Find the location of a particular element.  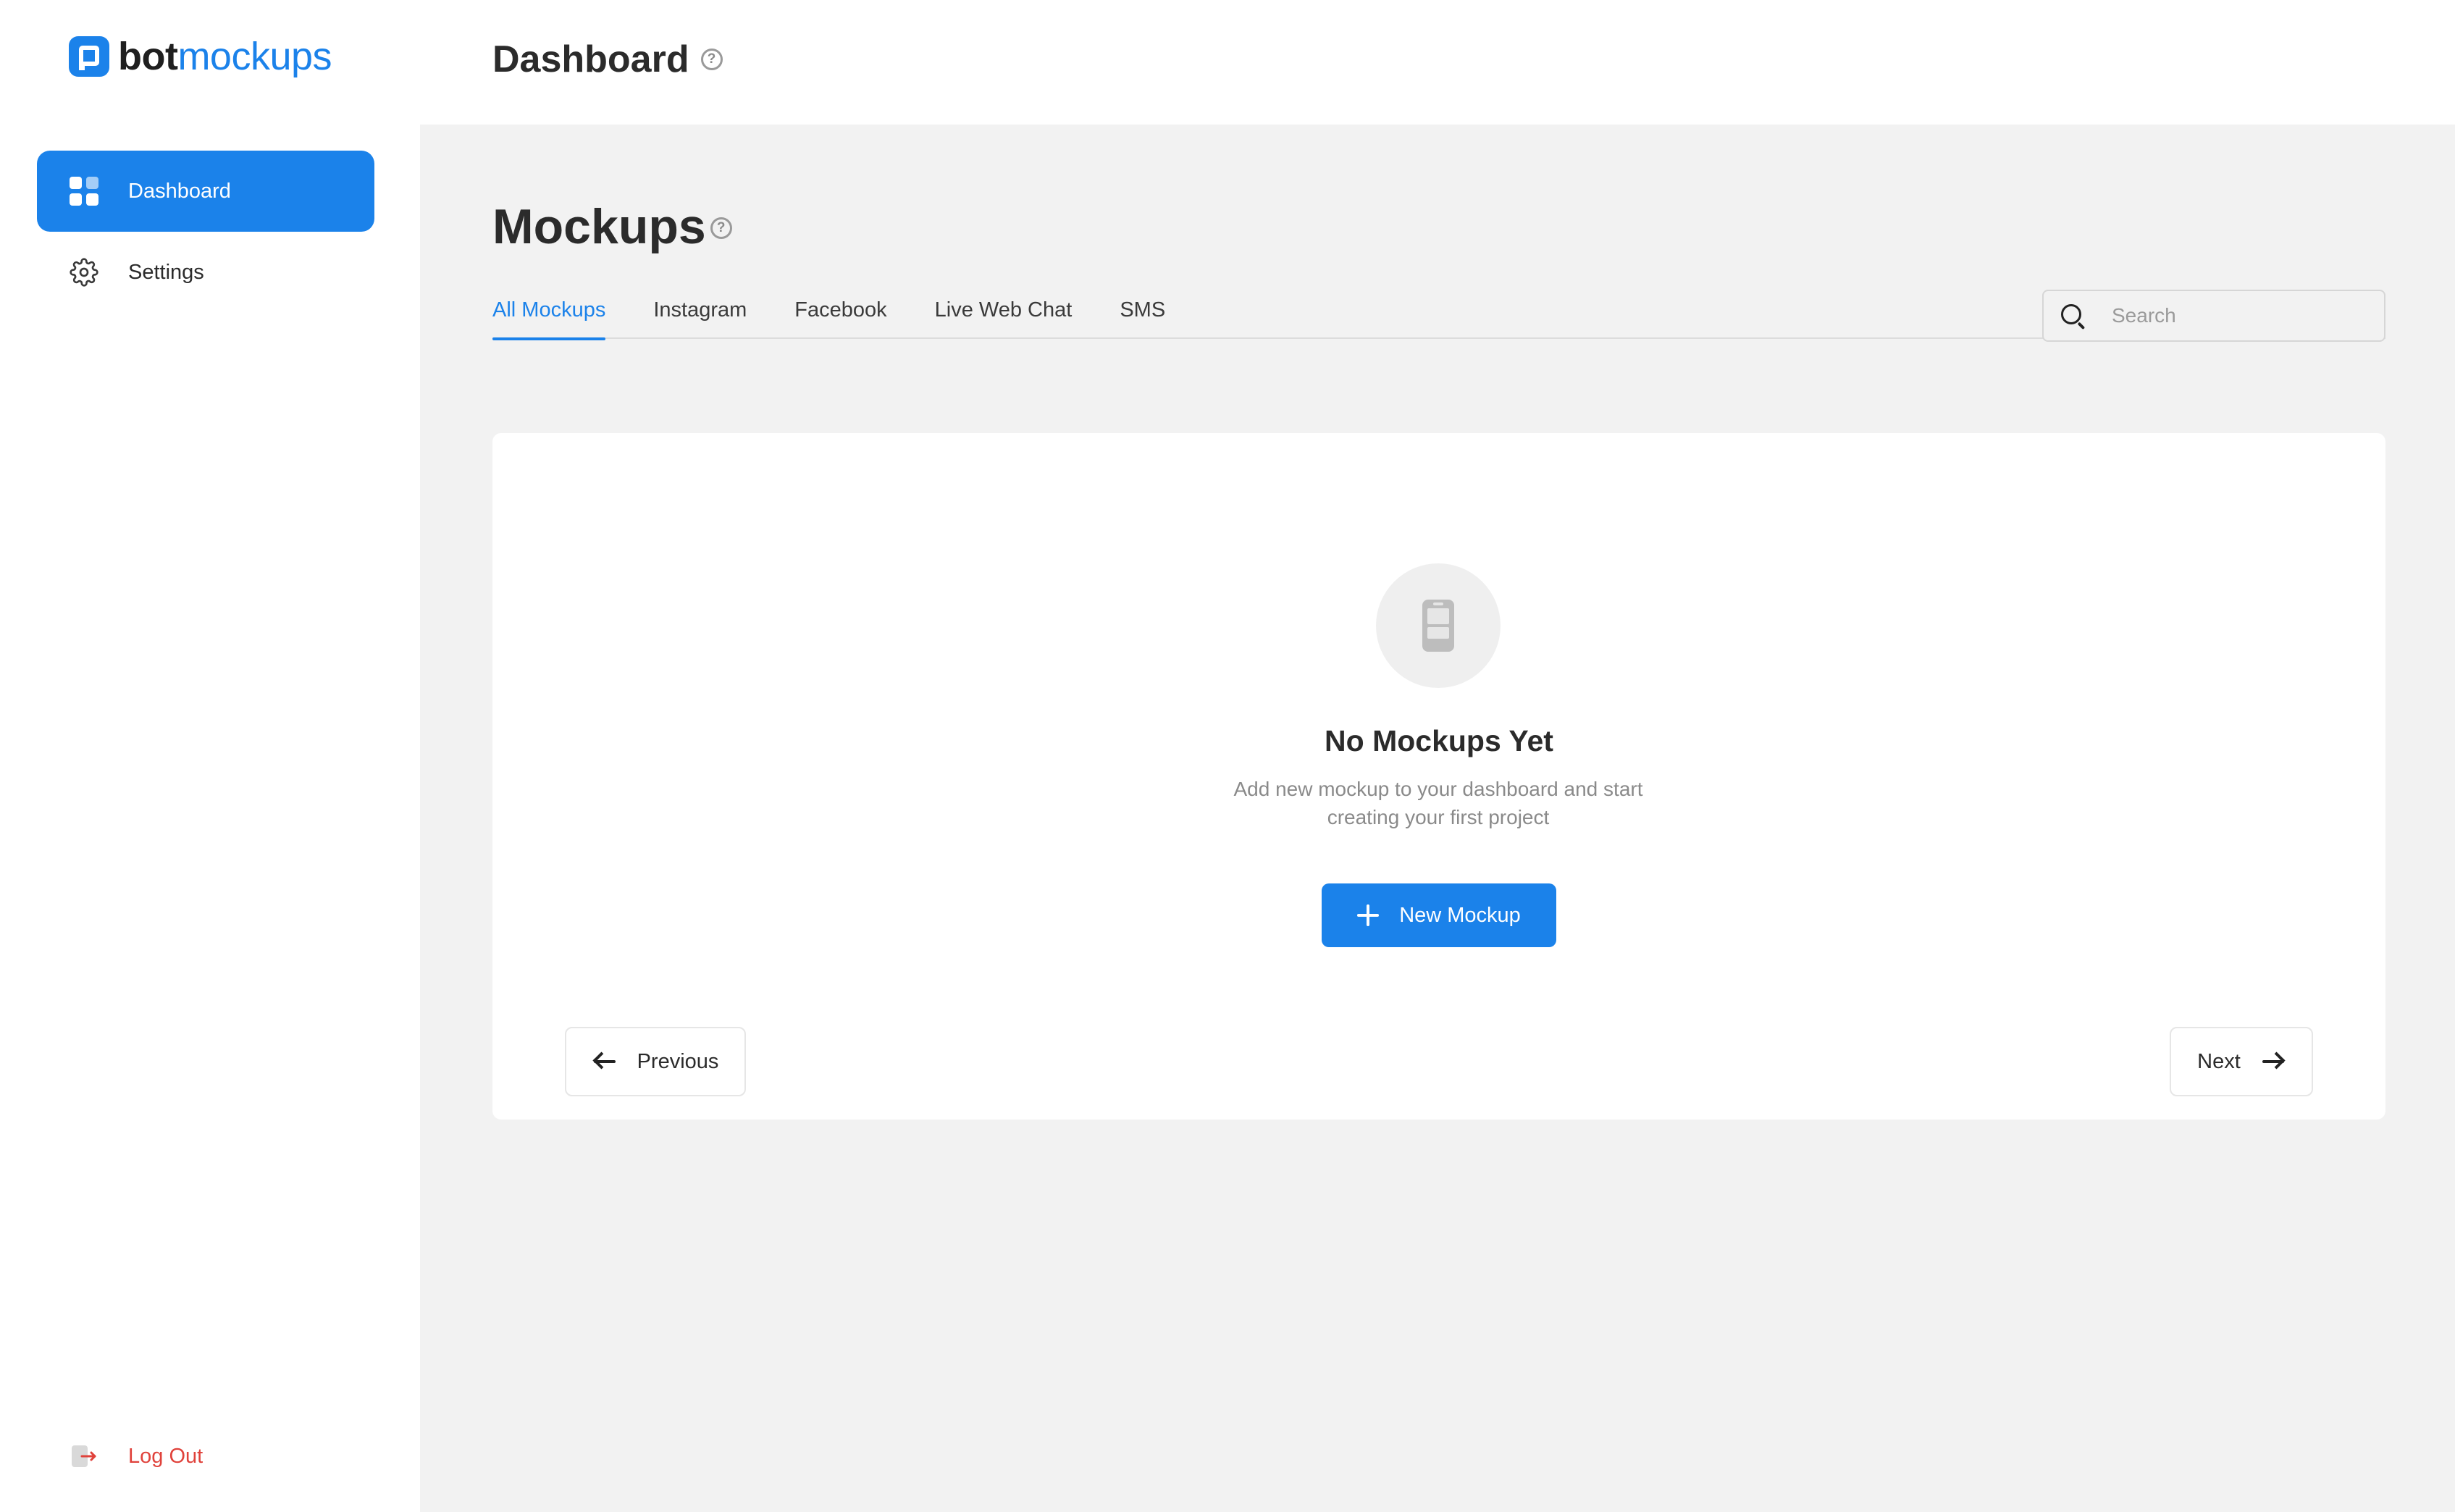

tab-live-web-chat: Live Web Chat is located at coordinates (1004, 316).